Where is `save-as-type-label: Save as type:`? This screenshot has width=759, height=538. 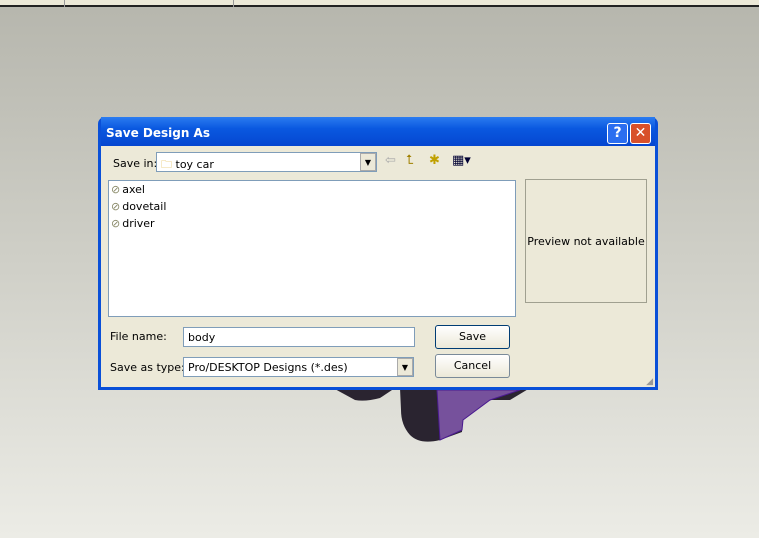
save-as-type-label: Save as type: is located at coordinates (147, 367).